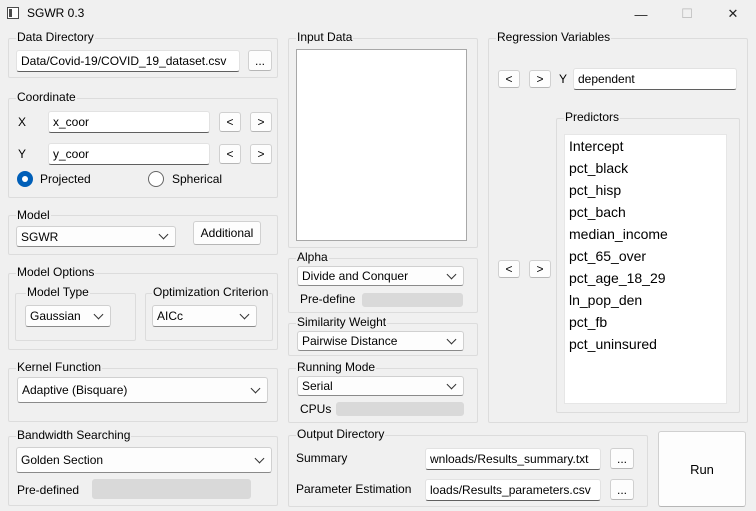  I want to click on cpus-label: CPUs, so click(316, 409).